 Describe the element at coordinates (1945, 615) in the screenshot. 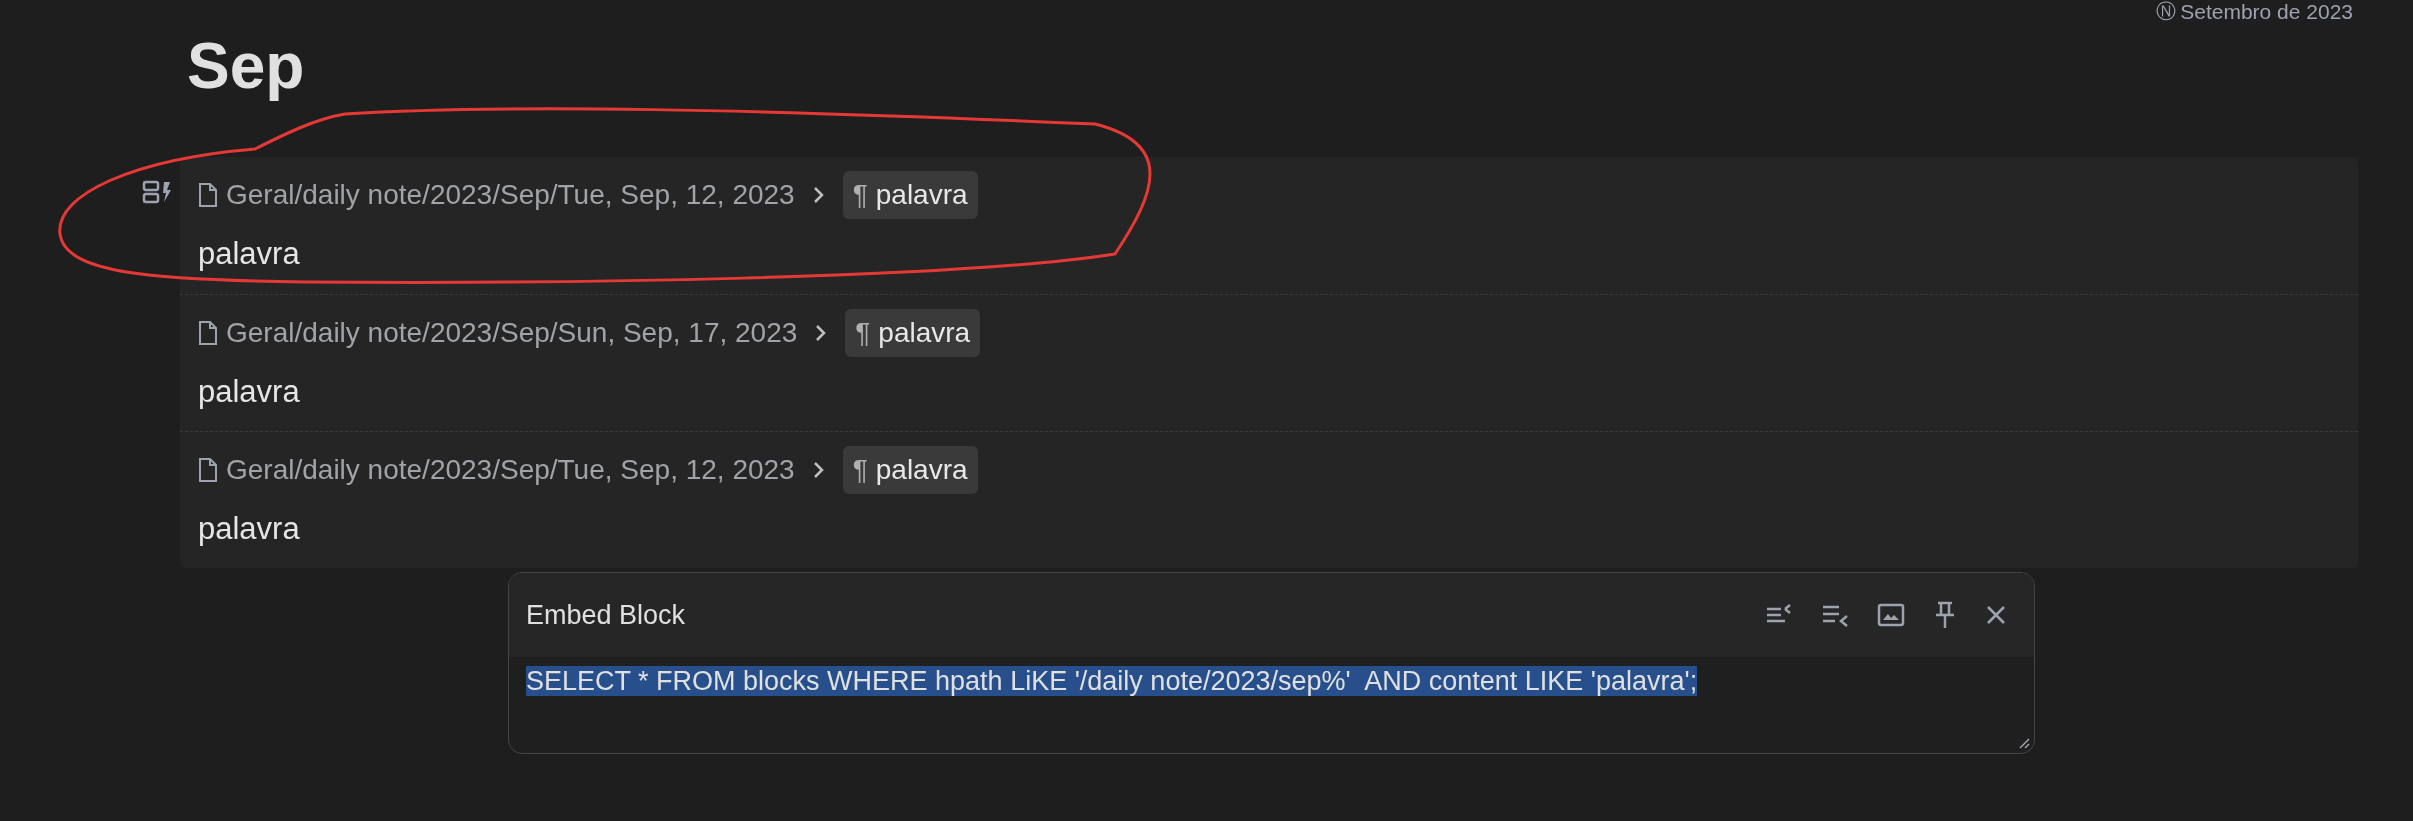

I see `pin-icon` at that location.